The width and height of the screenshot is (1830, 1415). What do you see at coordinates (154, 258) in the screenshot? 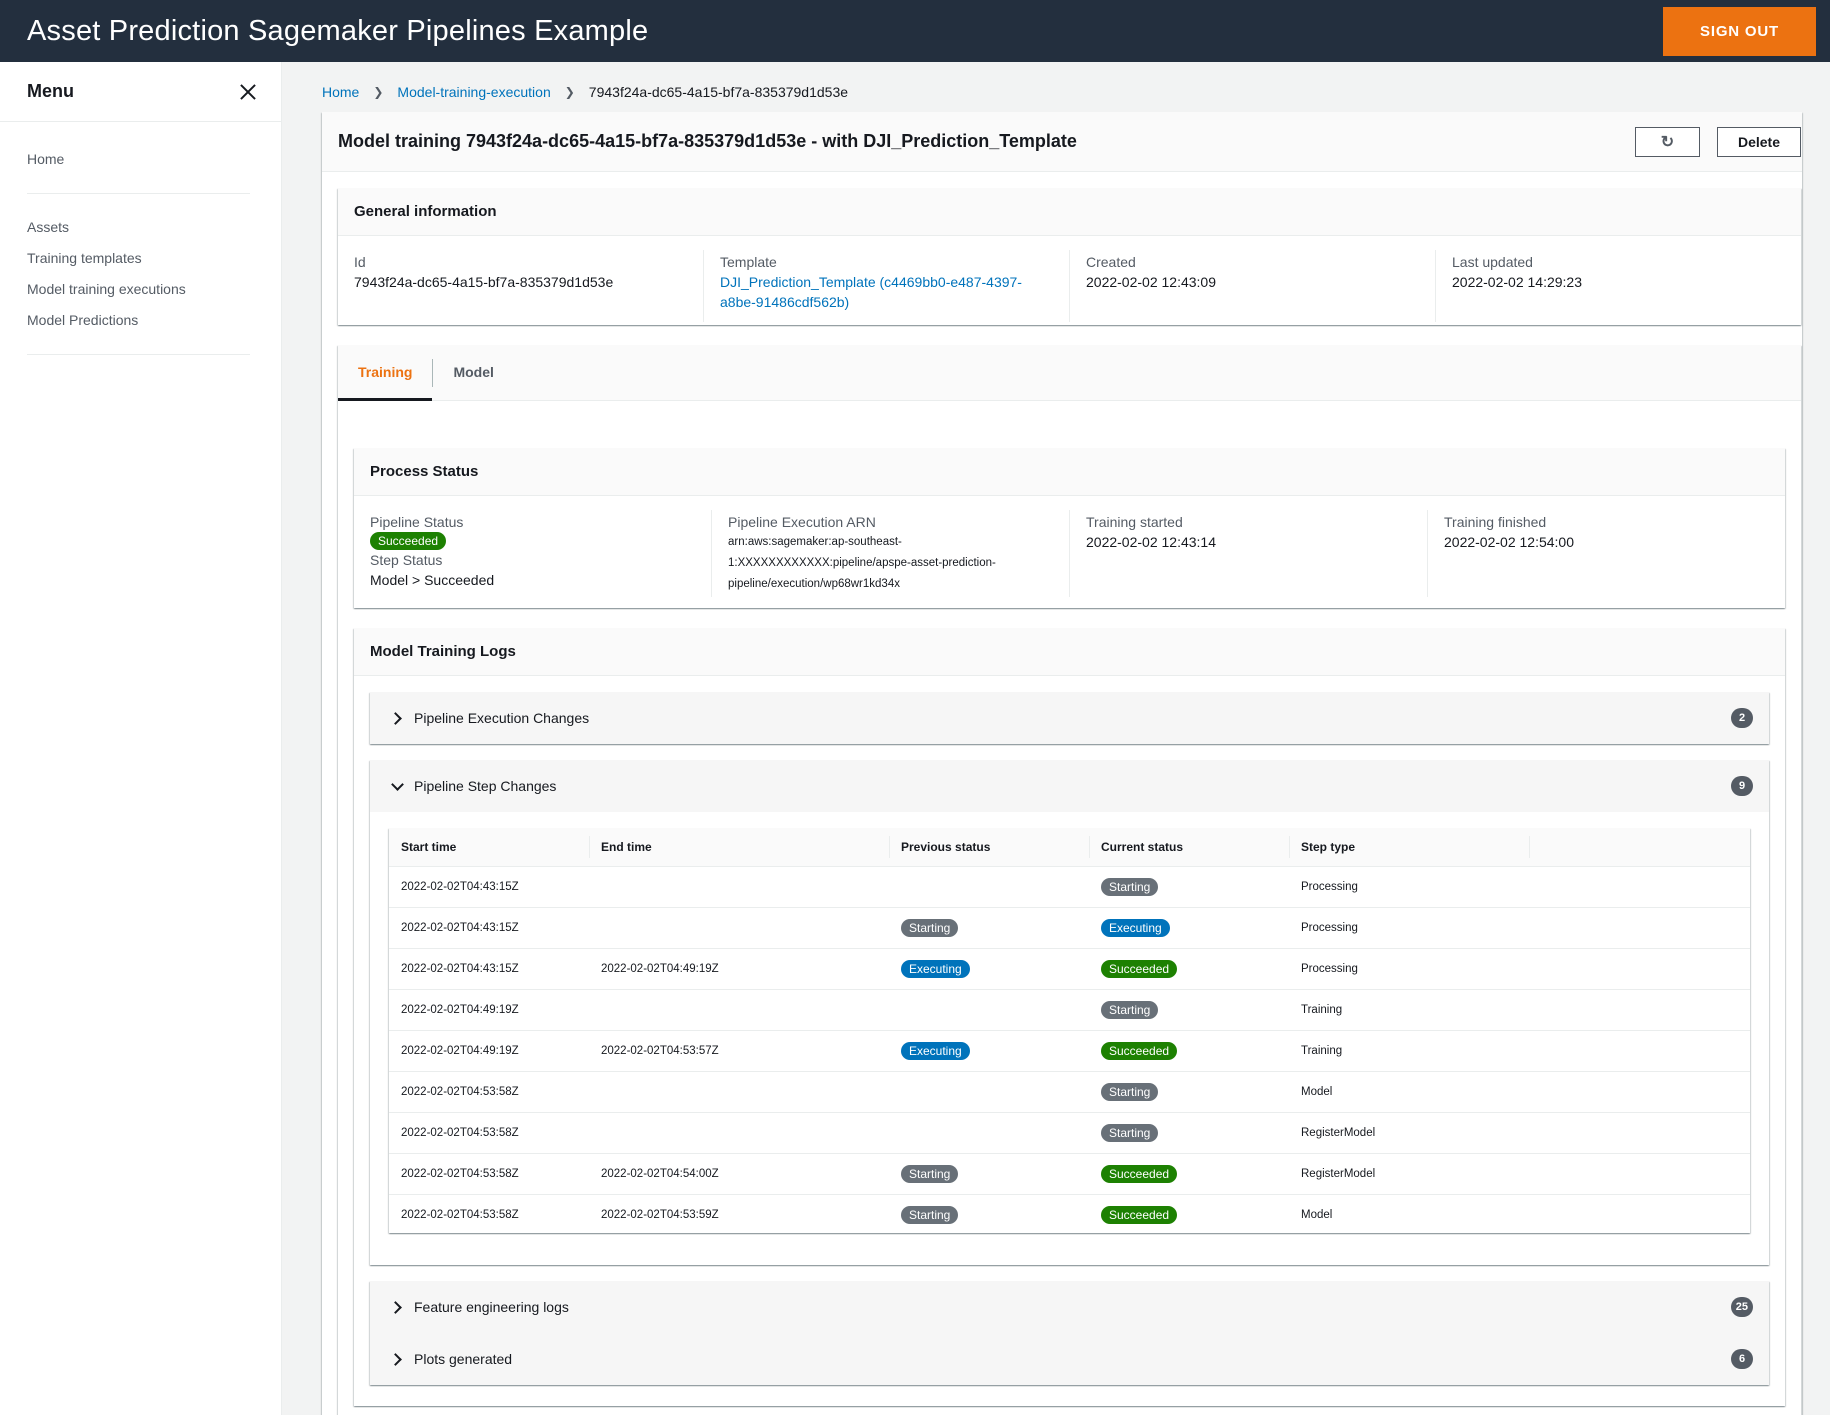
I see `sidebar-item-training-templates: Training templates` at bounding box center [154, 258].